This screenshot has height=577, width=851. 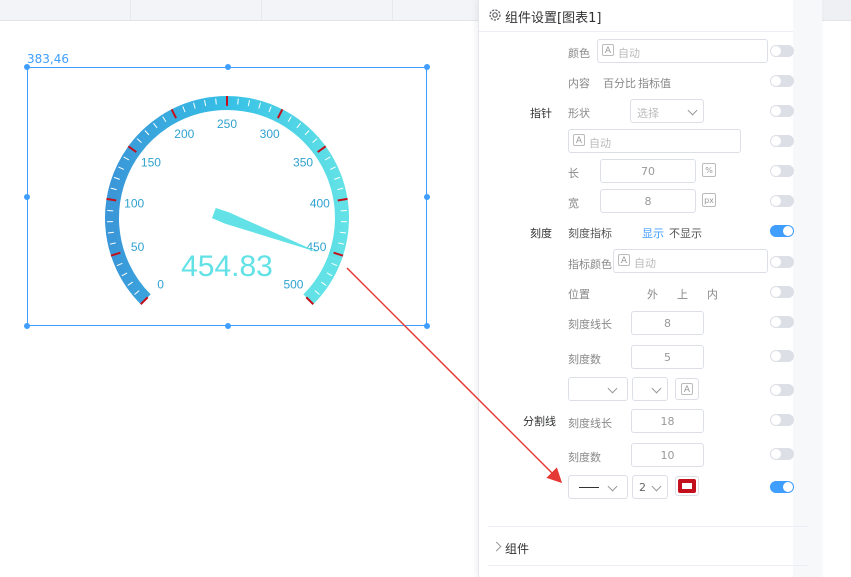 I want to click on tick-count-input: 5, so click(x=667, y=357).